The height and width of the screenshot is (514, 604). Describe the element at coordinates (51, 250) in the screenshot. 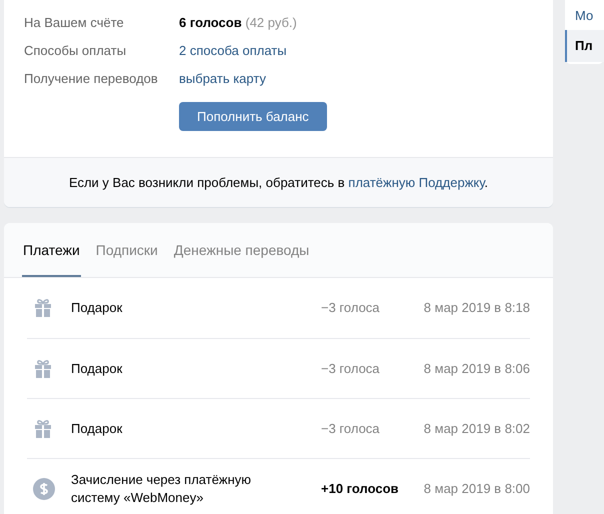

I see `tab: Платежи` at that location.